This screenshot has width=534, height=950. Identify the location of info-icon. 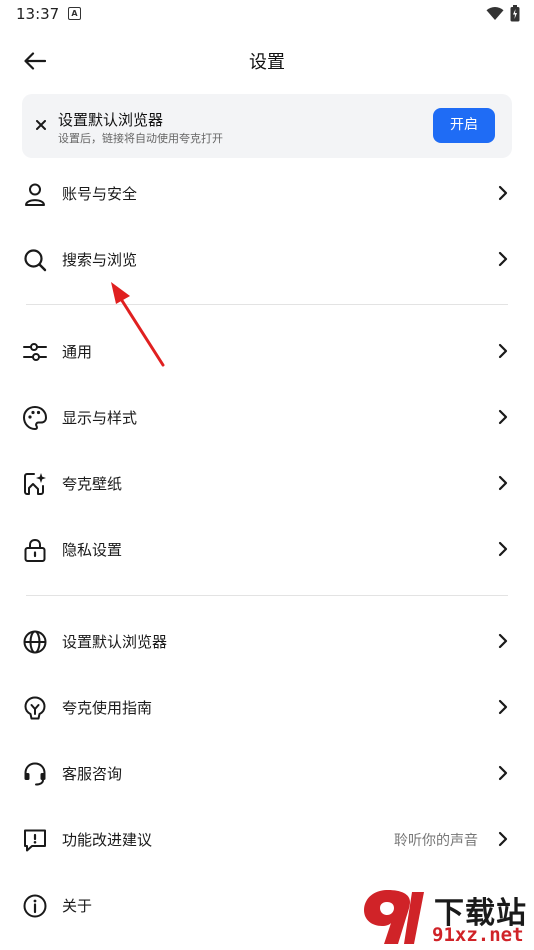
(35, 906).